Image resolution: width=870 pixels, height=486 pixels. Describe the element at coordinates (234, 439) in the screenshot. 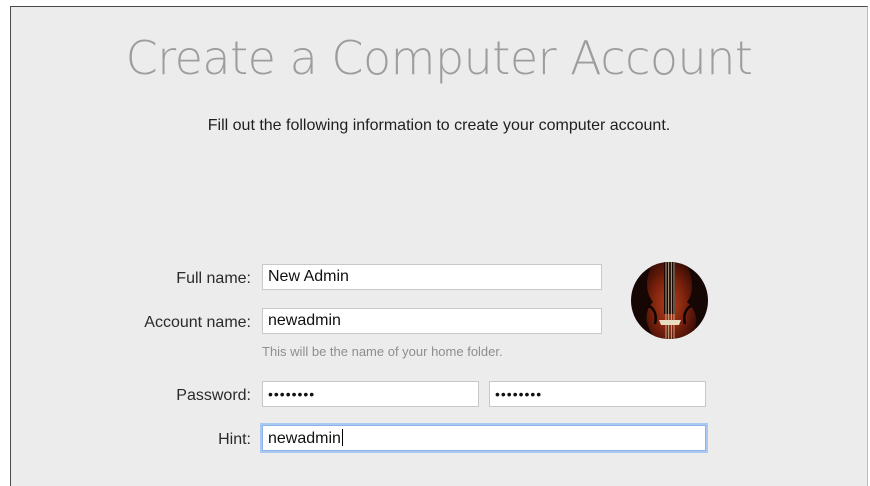

I see `hint-label: Hint:` at that location.